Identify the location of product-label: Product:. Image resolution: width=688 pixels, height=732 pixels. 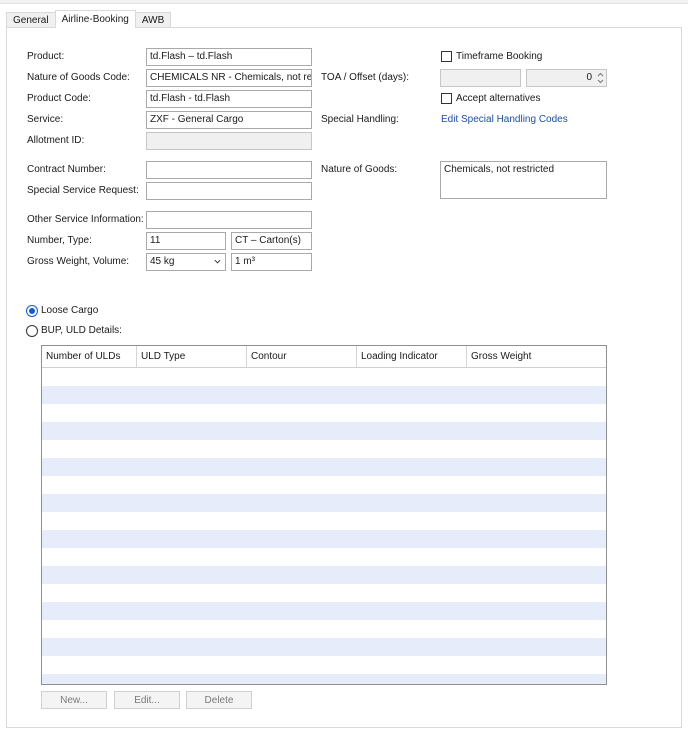
(46, 56).